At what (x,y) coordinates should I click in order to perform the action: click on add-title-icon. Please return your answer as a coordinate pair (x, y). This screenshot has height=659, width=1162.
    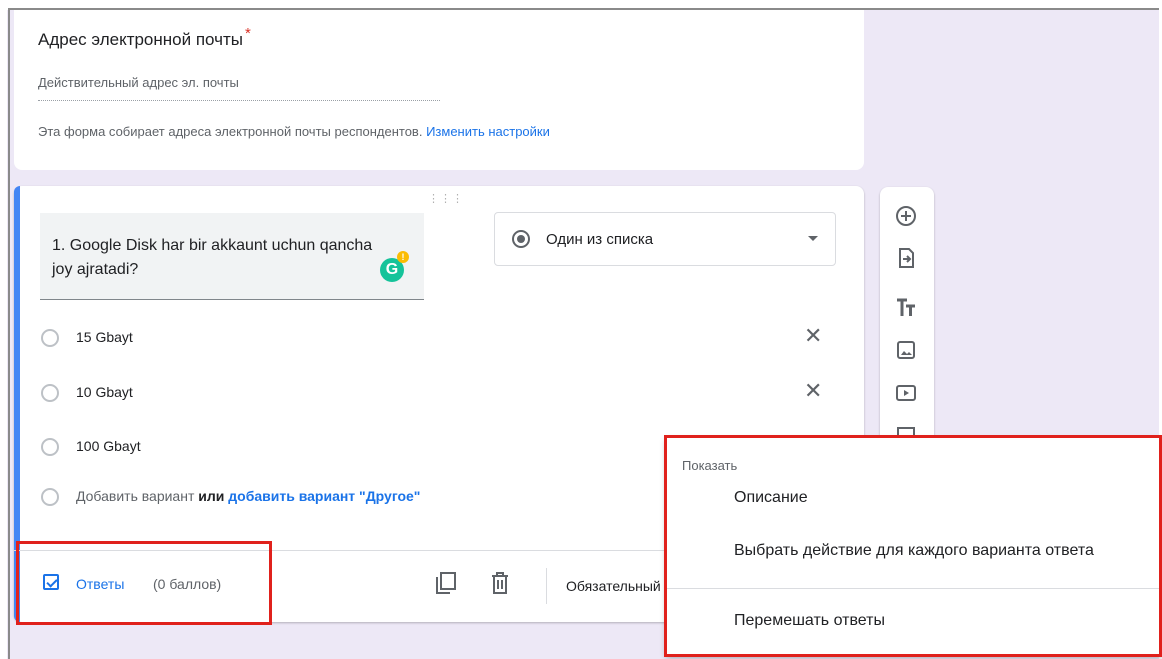
    Looking at the image, I should click on (906, 308).